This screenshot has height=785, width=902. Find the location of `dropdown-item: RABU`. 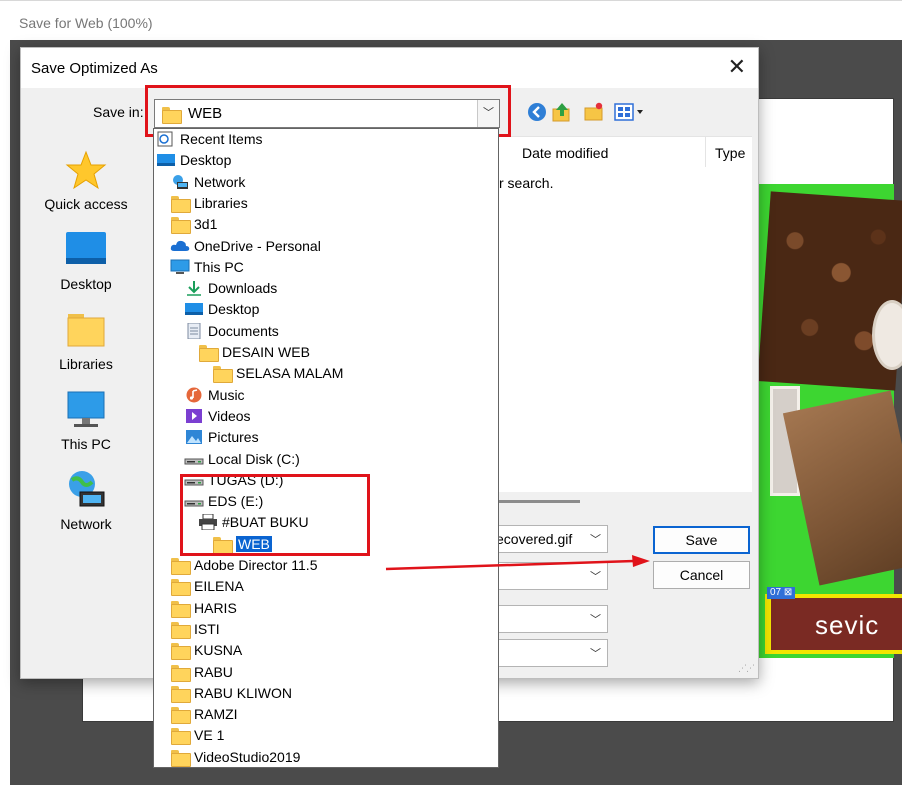

dropdown-item: RABU is located at coordinates (201, 672).